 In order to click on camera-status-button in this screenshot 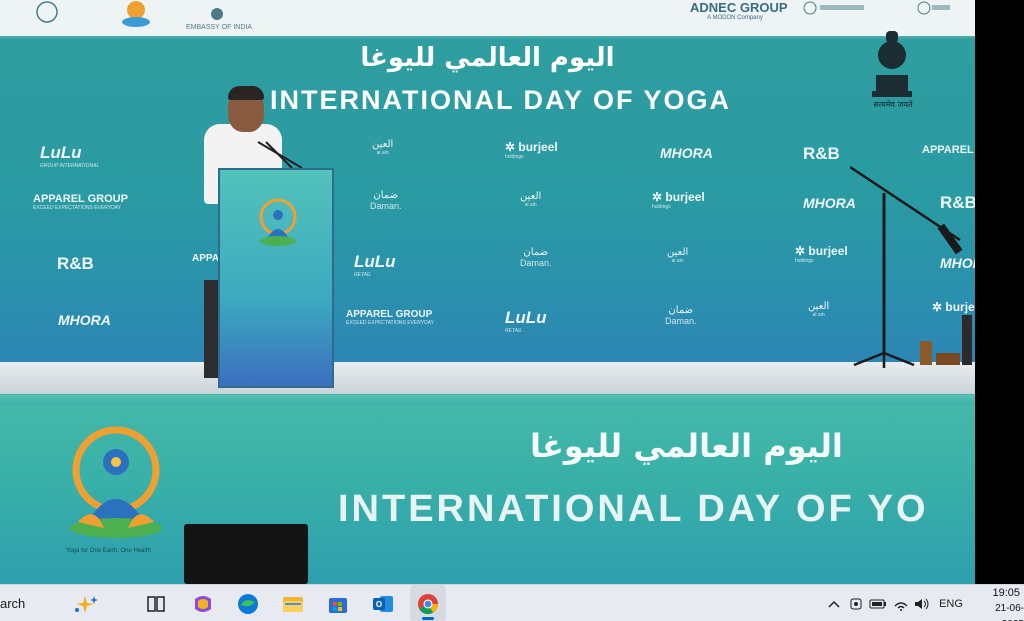, I will do `click(856, 603)`.